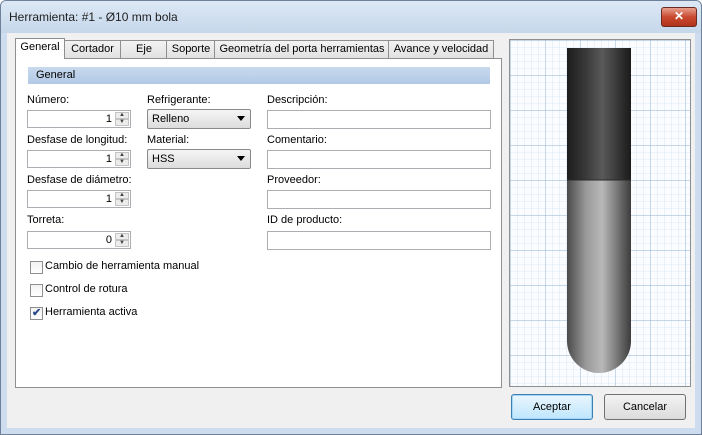 This screenshot has height=435, width=702. Describe the element at coordinates (599, 276) in the screenshot. I see `tool-ball-cutter` at that location.